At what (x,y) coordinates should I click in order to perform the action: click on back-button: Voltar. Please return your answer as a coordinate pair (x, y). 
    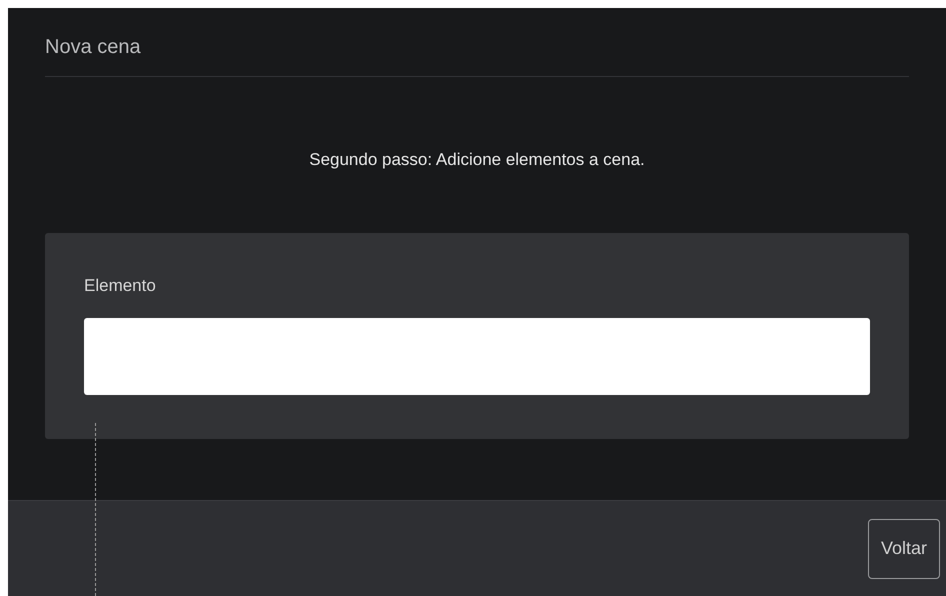
    Looking at the image, I should click on (904, 548).